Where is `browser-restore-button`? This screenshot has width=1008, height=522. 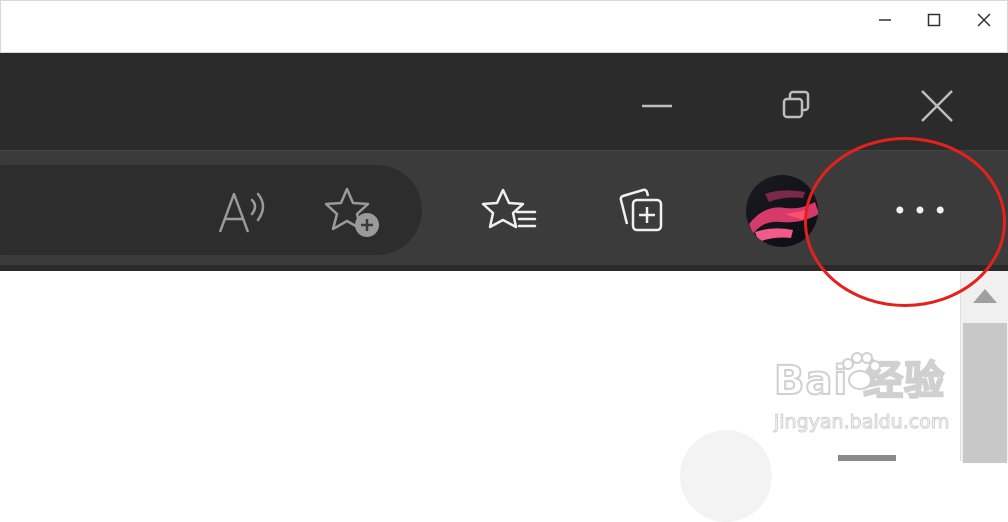 browser-restore-button is located at coordinates (797, 106).